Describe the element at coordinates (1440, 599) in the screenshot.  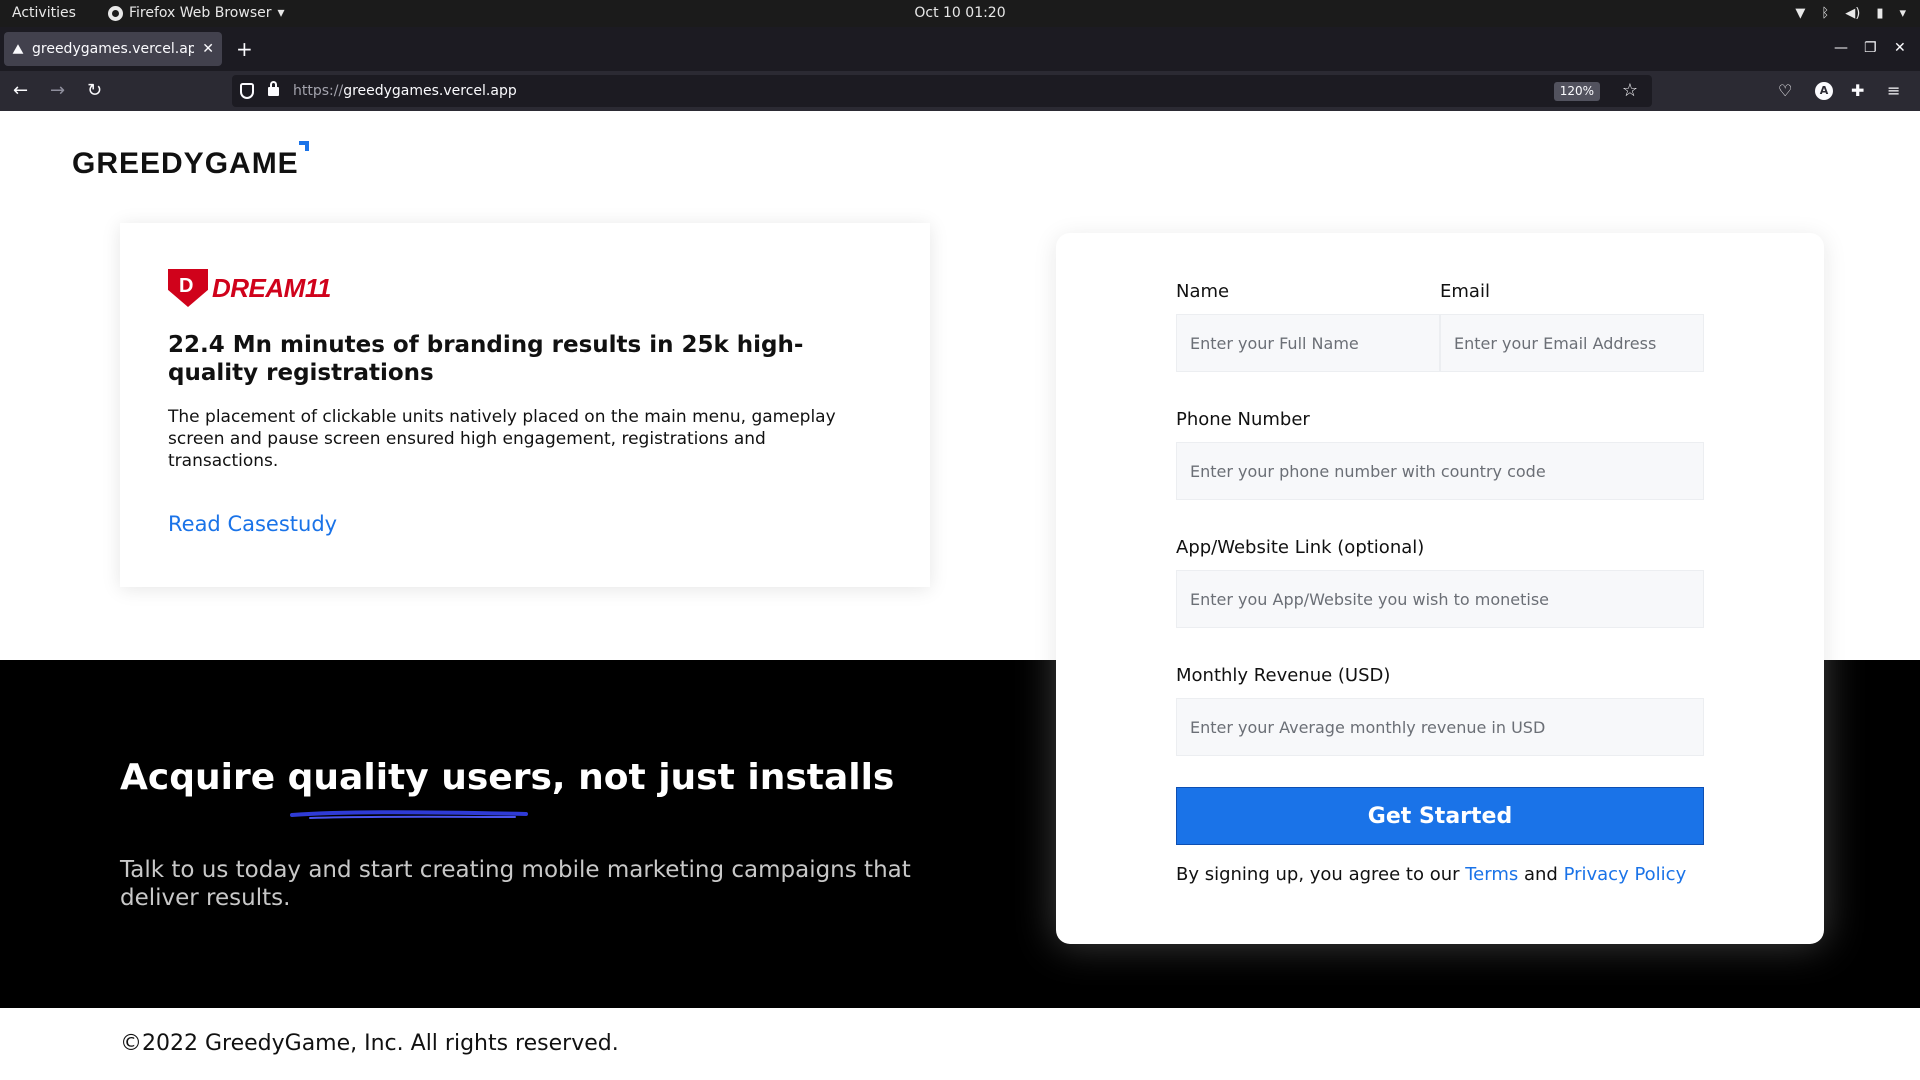
I see `app-link-input` at that location.